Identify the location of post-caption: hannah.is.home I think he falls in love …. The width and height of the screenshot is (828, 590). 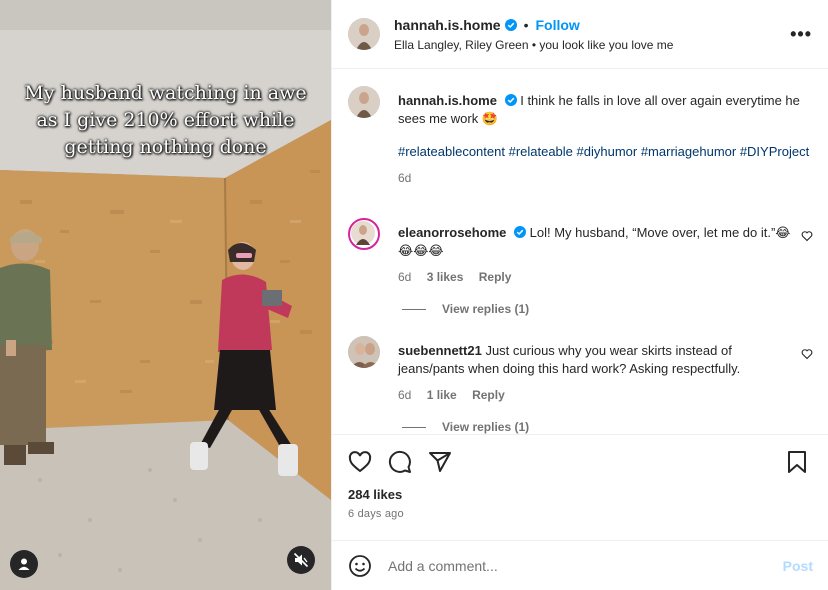
(580, 136).